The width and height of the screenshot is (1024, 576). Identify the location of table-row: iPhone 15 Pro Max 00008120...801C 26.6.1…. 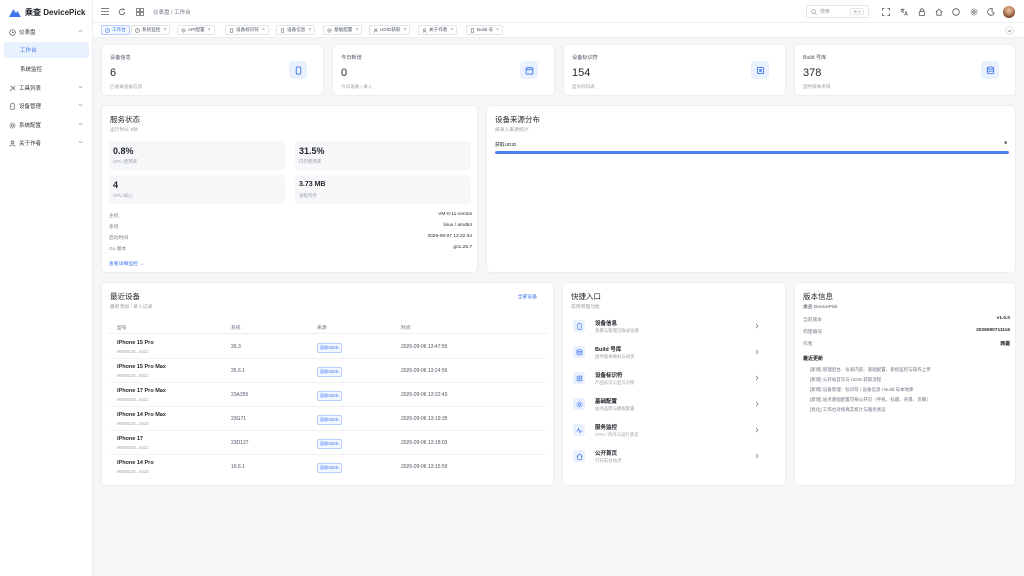
(328, 371).